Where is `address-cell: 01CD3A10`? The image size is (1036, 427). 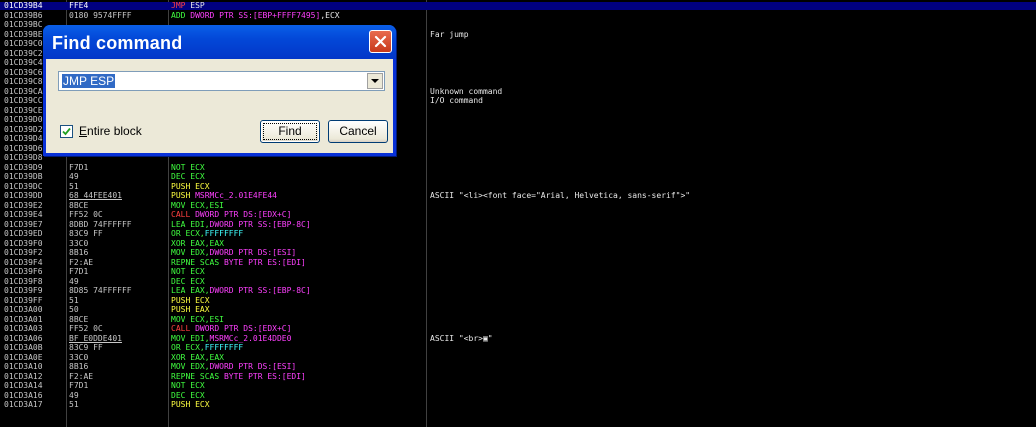 address-cell: 01CD3A10 is located at coordinates (23, 366).